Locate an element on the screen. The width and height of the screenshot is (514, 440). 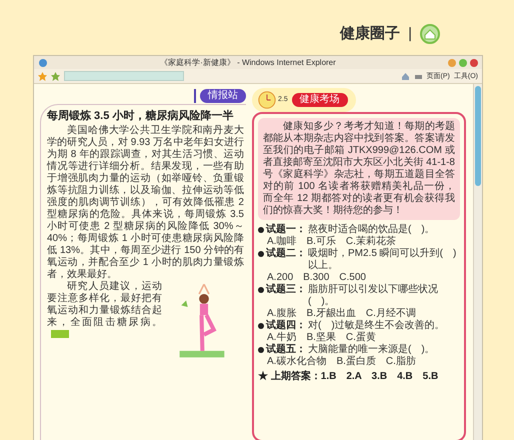
maximize-button is located at coordinates (463, 62).